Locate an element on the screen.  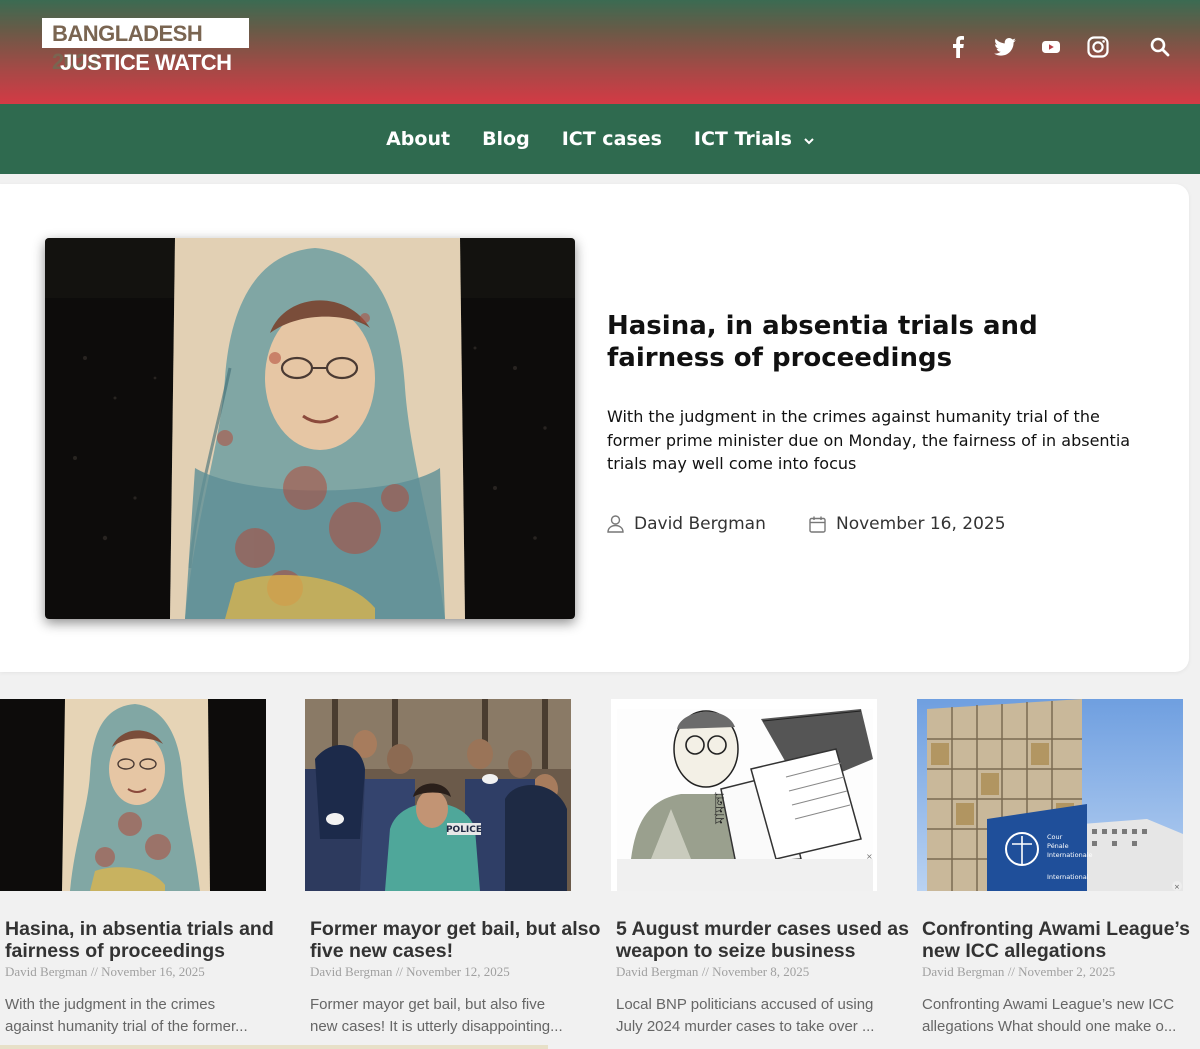
user-icon is located at coordinates (615, 524).